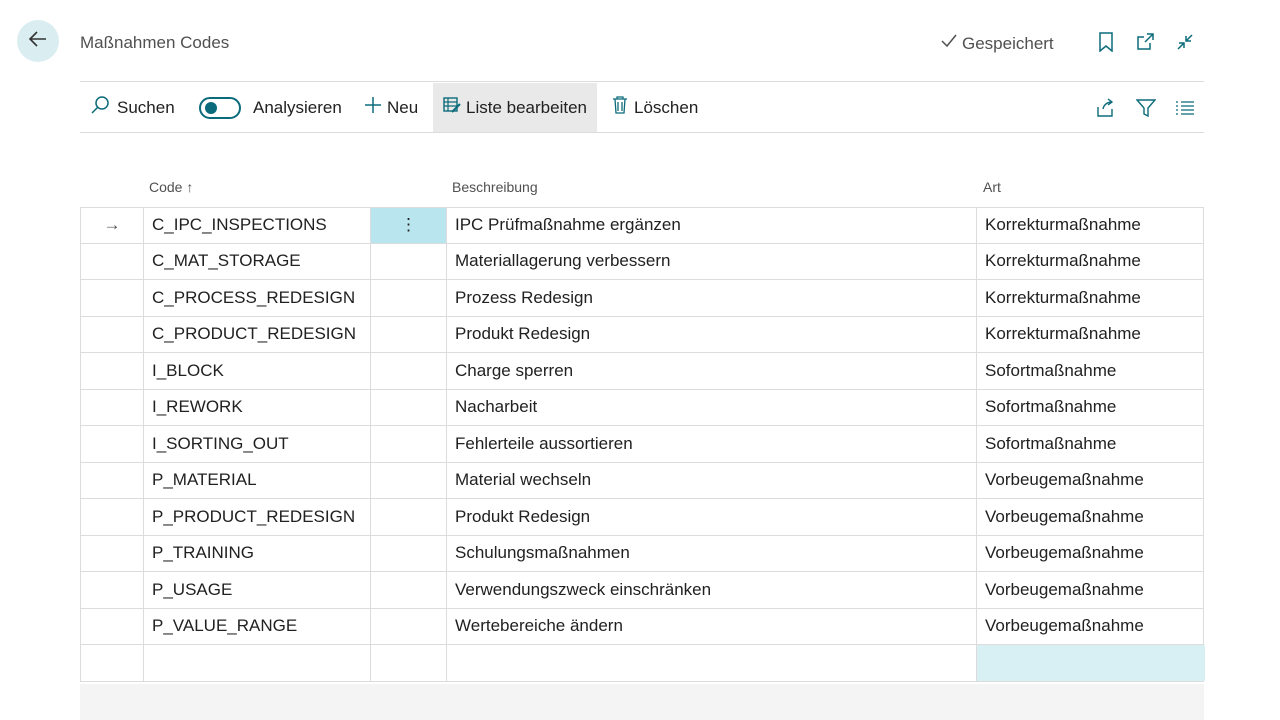 The width and height of the screenshot is (1280, 720). What do you see at coordinates (1185, 107) in the screenshot?
I see `list-view-icon` at bounding box center [1185, 107].